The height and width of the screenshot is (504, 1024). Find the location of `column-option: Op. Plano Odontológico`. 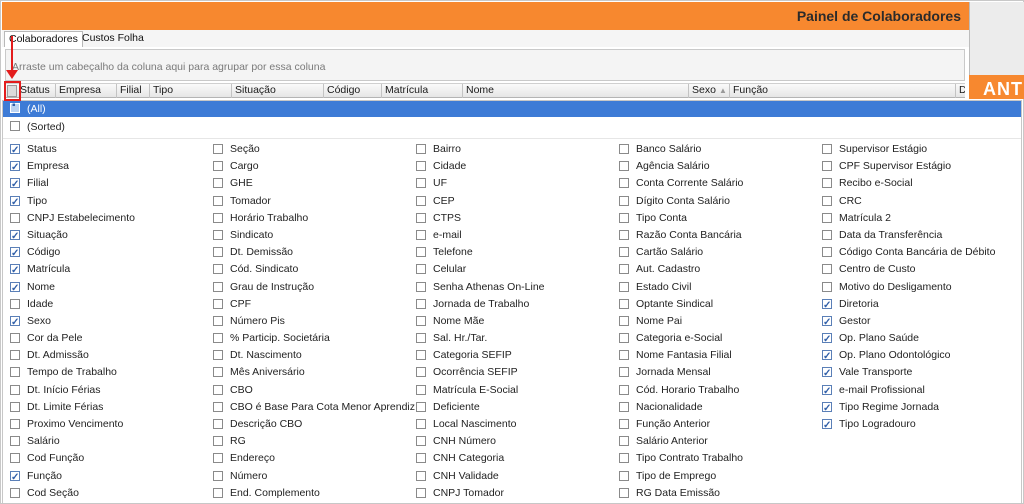

column-option: Op. Plano Odontológico is located at coordinates (916, 356).